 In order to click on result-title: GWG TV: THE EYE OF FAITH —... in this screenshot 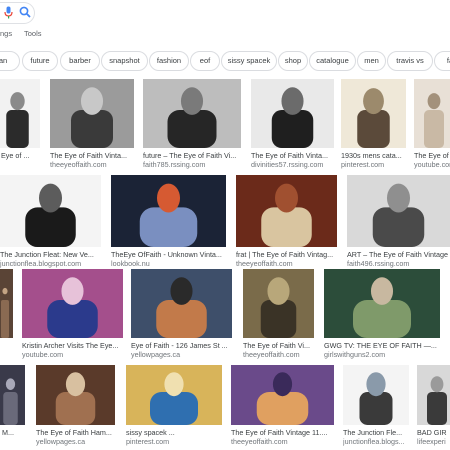, I will do `click(386, 345)`.